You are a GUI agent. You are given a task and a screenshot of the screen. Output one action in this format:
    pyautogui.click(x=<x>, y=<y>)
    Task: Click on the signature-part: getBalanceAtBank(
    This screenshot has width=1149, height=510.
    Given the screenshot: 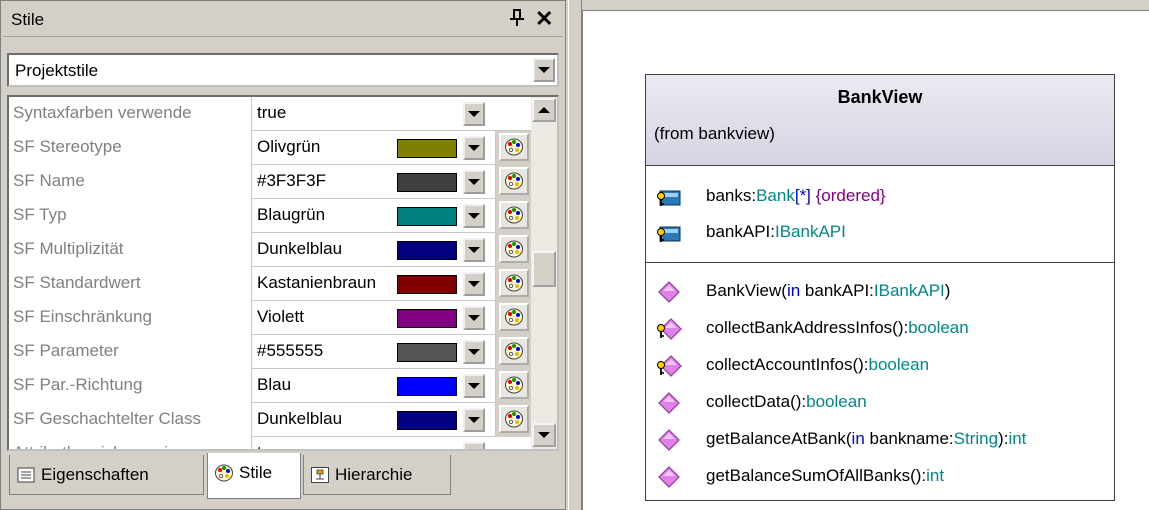 What is the action you would take?
    pyautogui.click(x=779, y=438)
    